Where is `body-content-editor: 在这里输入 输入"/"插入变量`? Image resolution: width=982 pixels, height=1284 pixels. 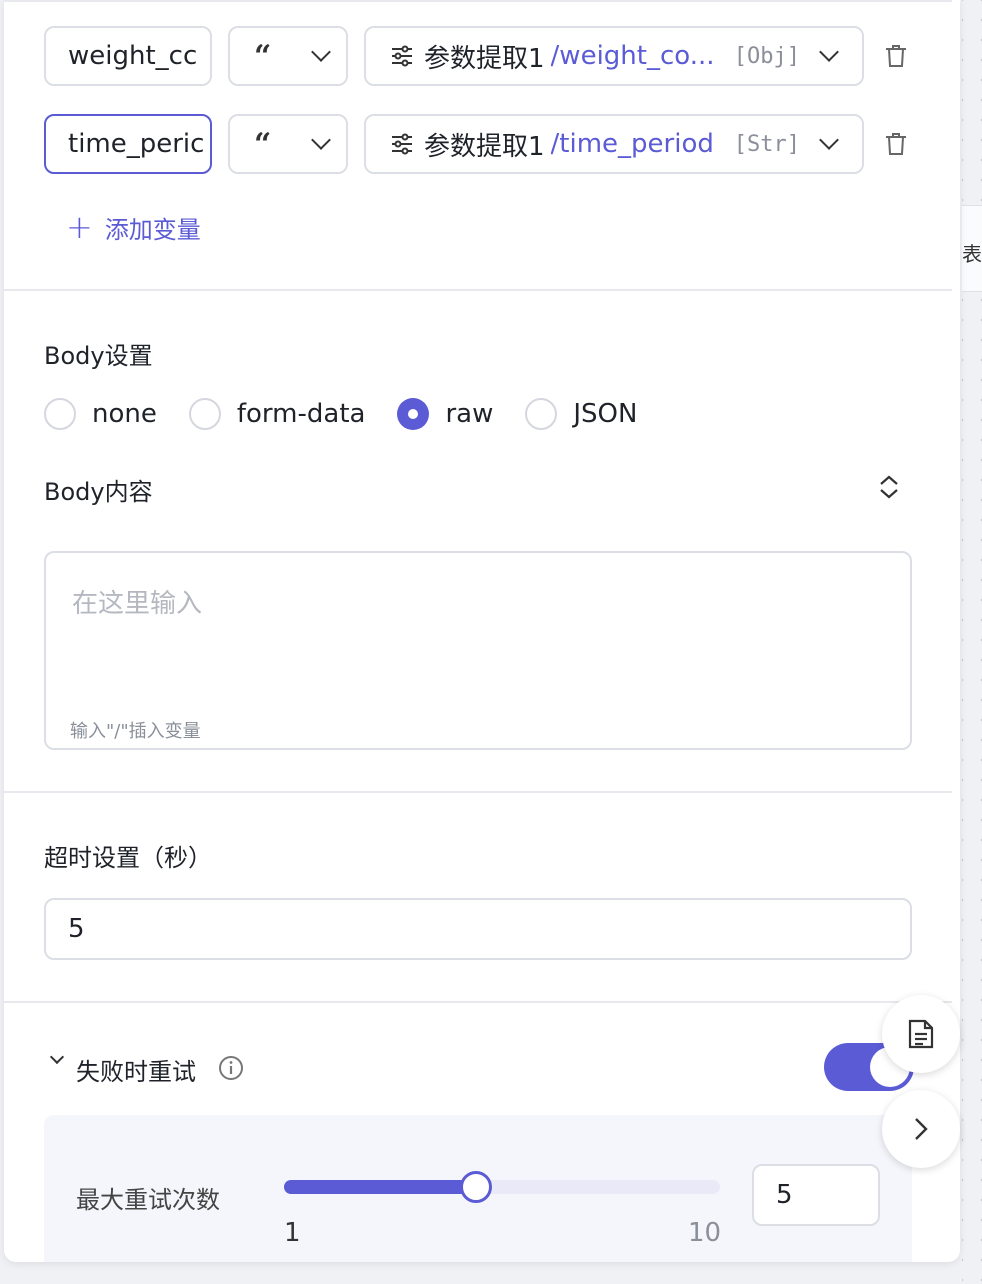
body-content-editor: 在这里输入 输入"/"插入变量 is located at coordinates (478, 650).